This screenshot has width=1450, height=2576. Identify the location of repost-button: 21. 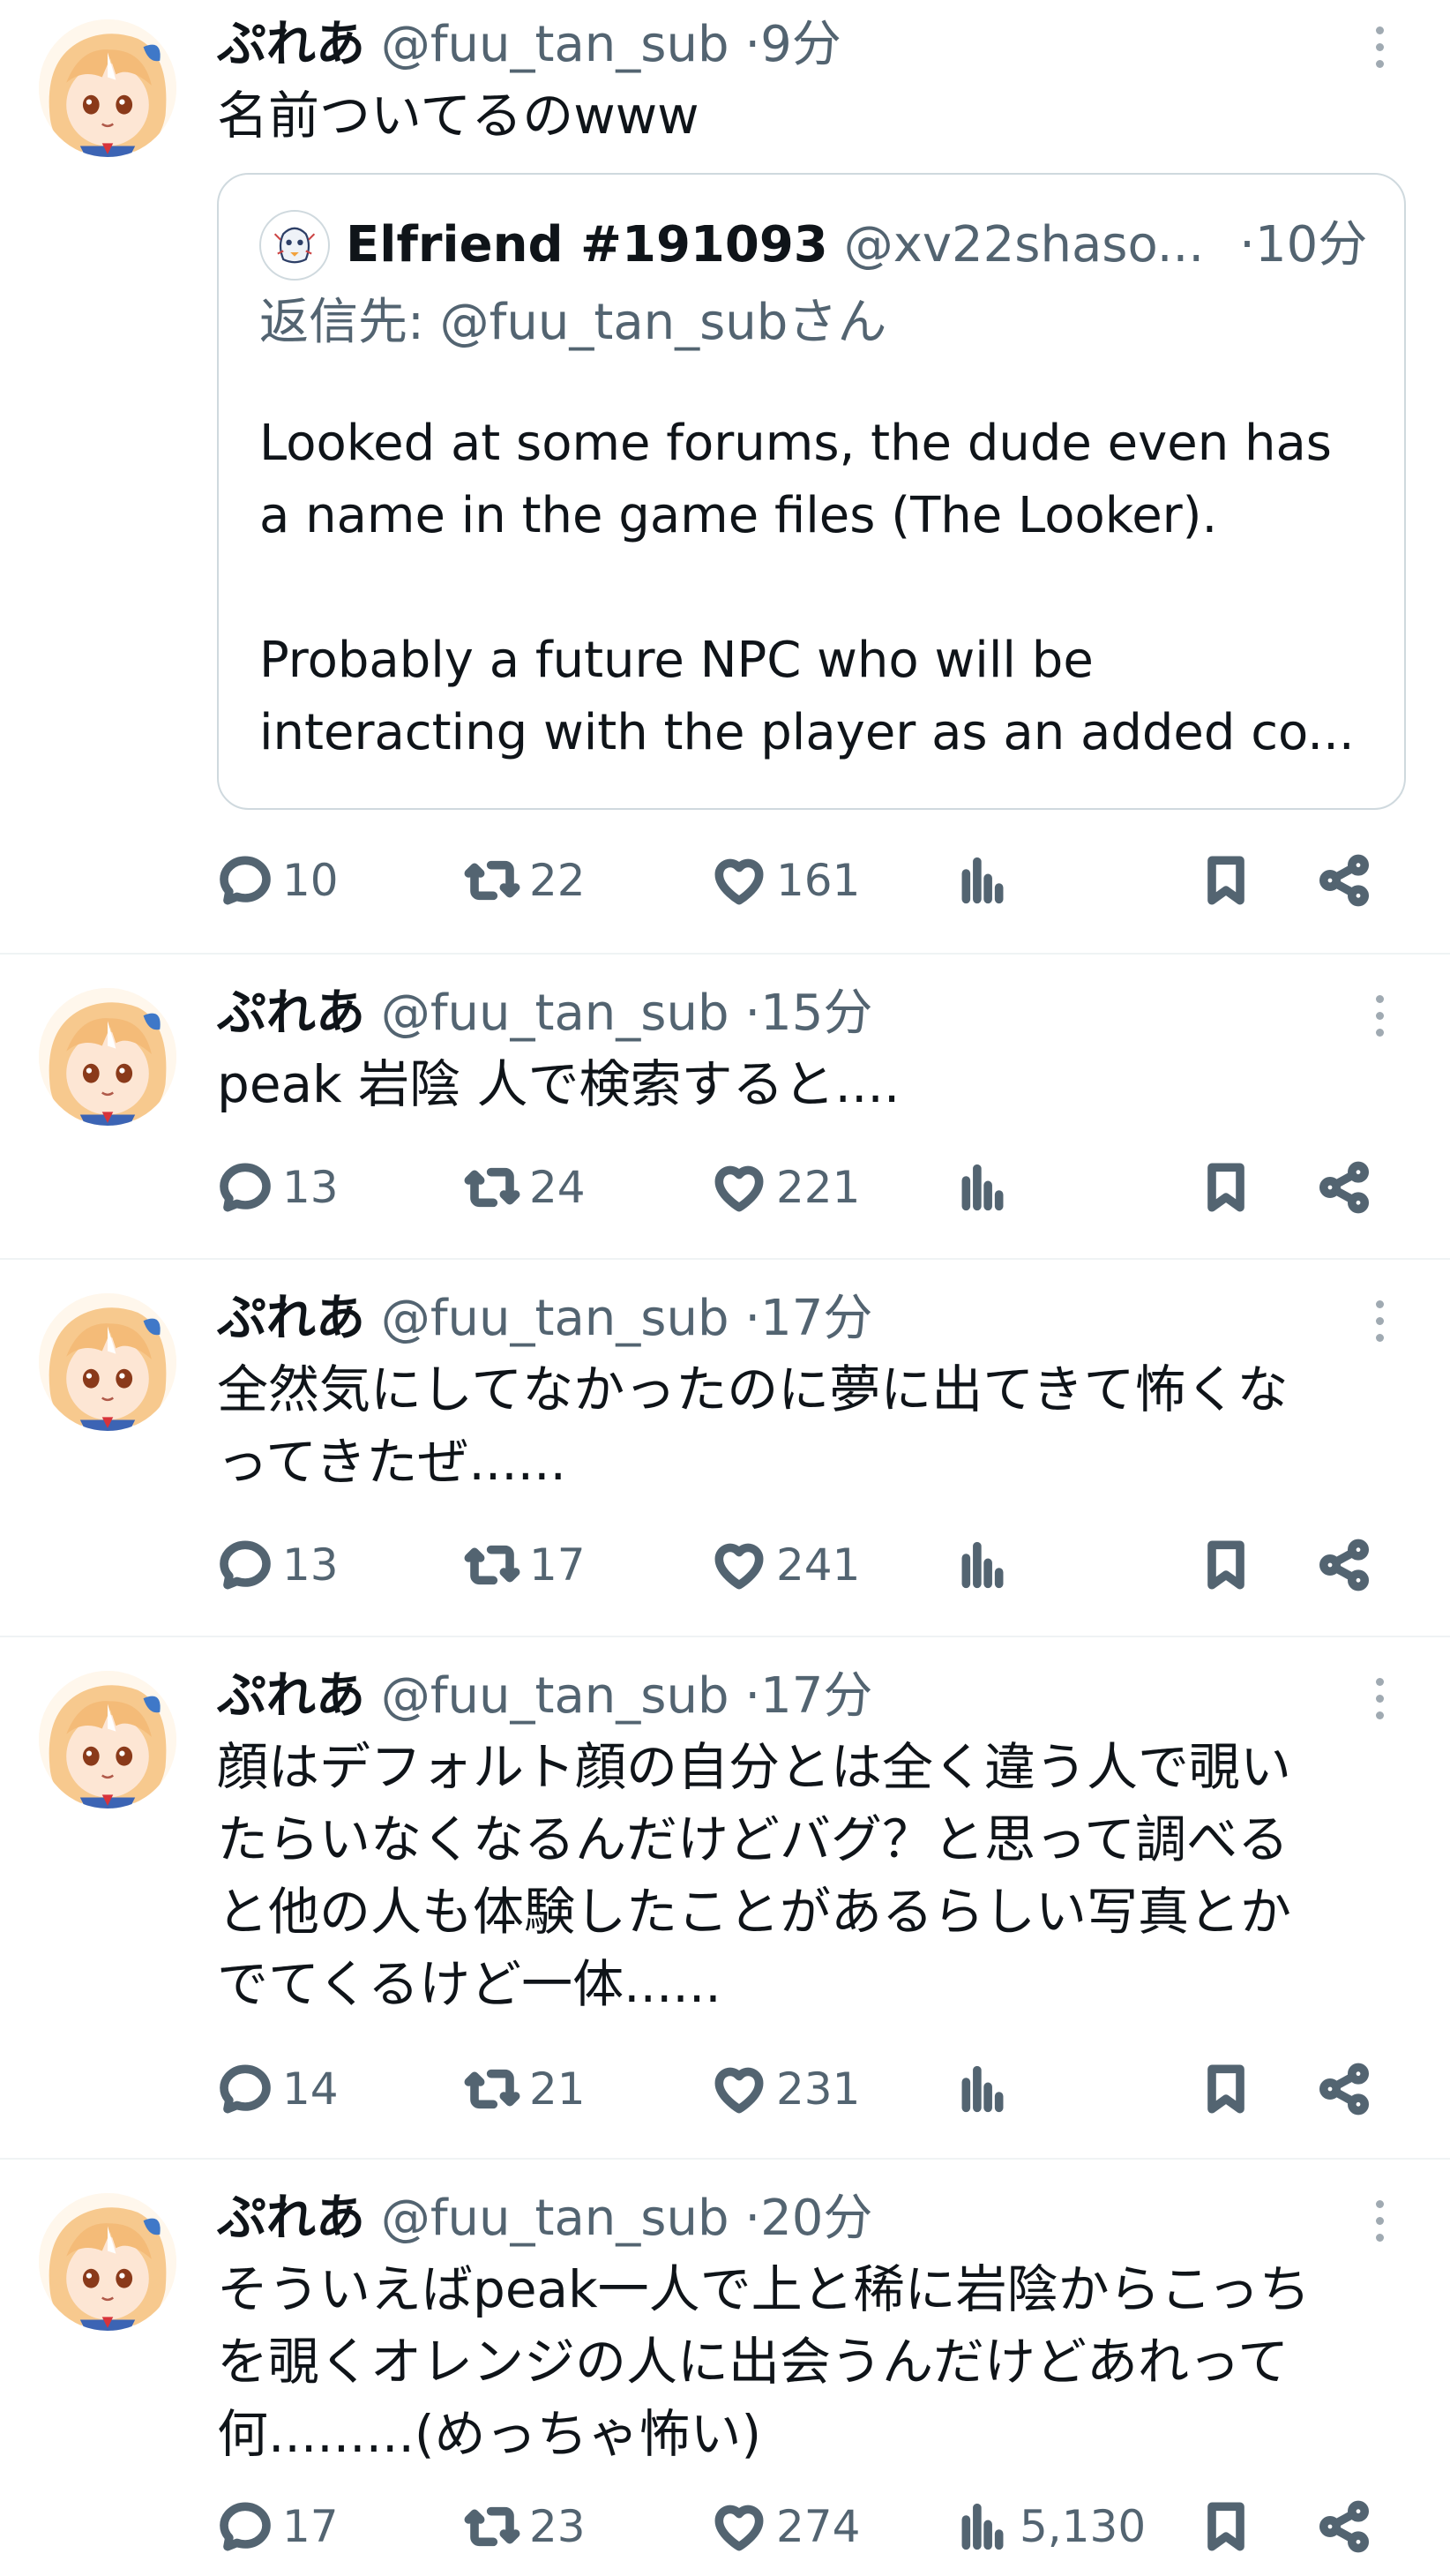
(525, 2089).